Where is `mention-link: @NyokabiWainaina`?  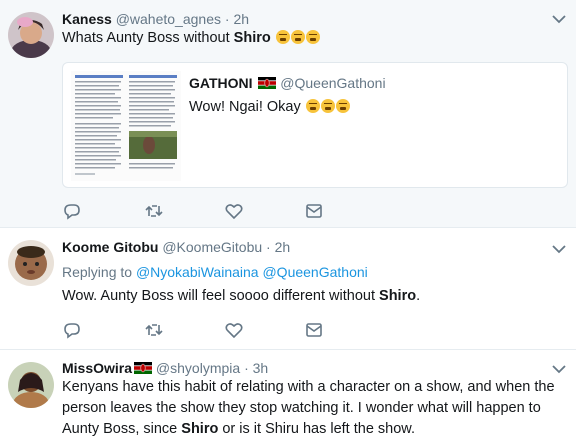
mention-link: @NyokabiWainaina is located at coordinates (197, 272).